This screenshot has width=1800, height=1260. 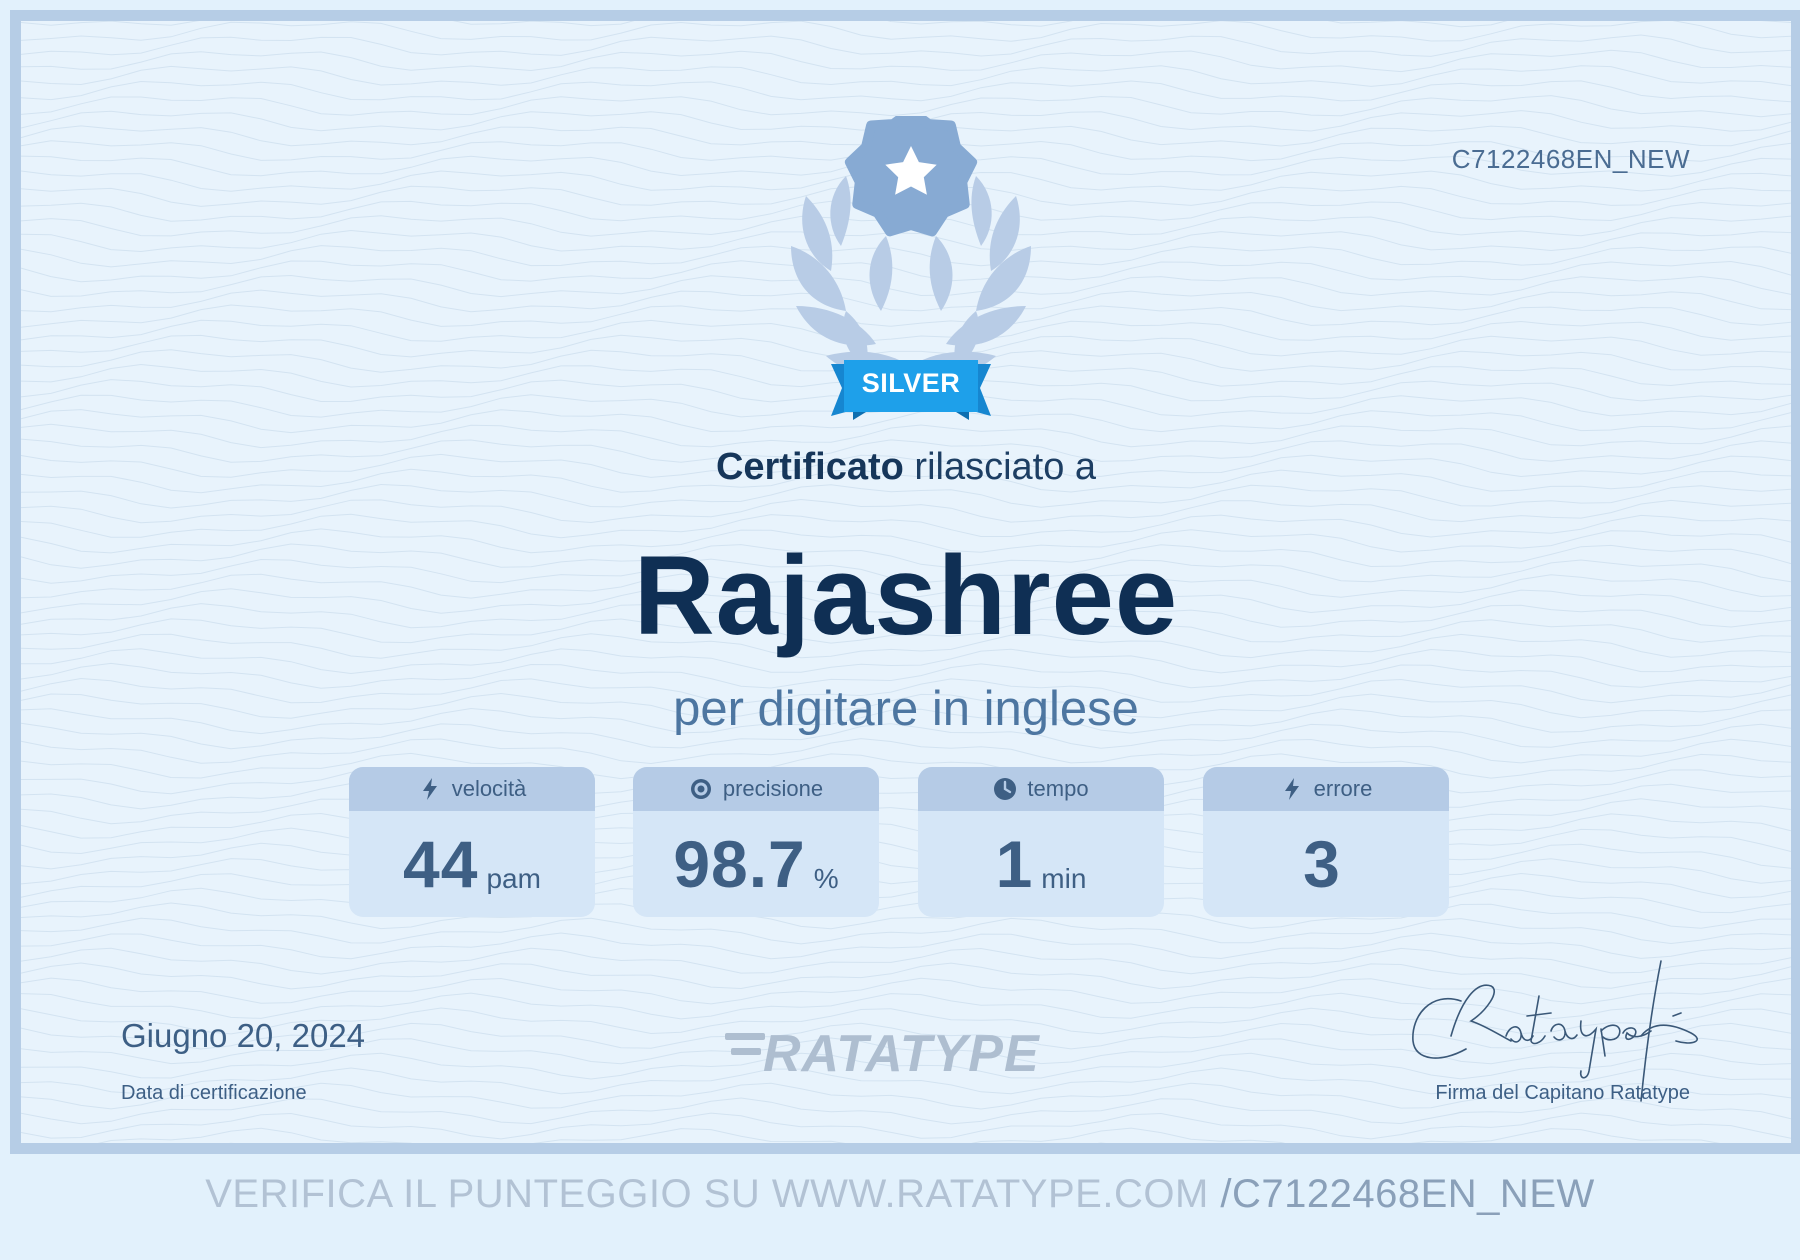 What do you see at coordinates (1041, 842) in the screenshot?
I see `stat-card-time: tempo 1 min` at bounding box center [1041, 842].